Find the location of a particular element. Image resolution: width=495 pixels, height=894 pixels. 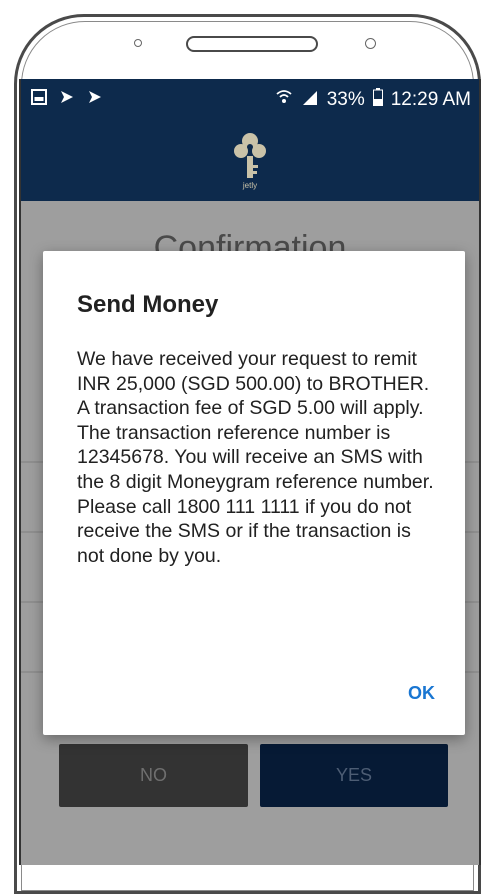

sensor-icon is located at coordinates (370, 43).